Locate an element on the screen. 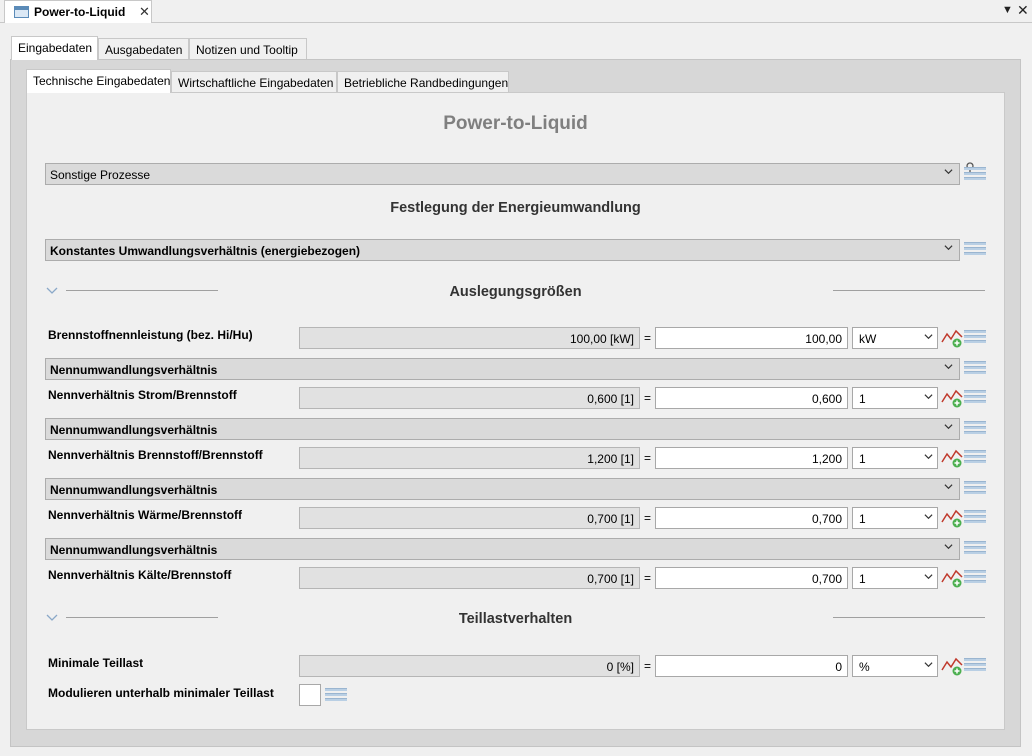 The height and width of the screenshot is (756, 1032). row-label: Minimale Teillast is located at coordinates (96, 663).